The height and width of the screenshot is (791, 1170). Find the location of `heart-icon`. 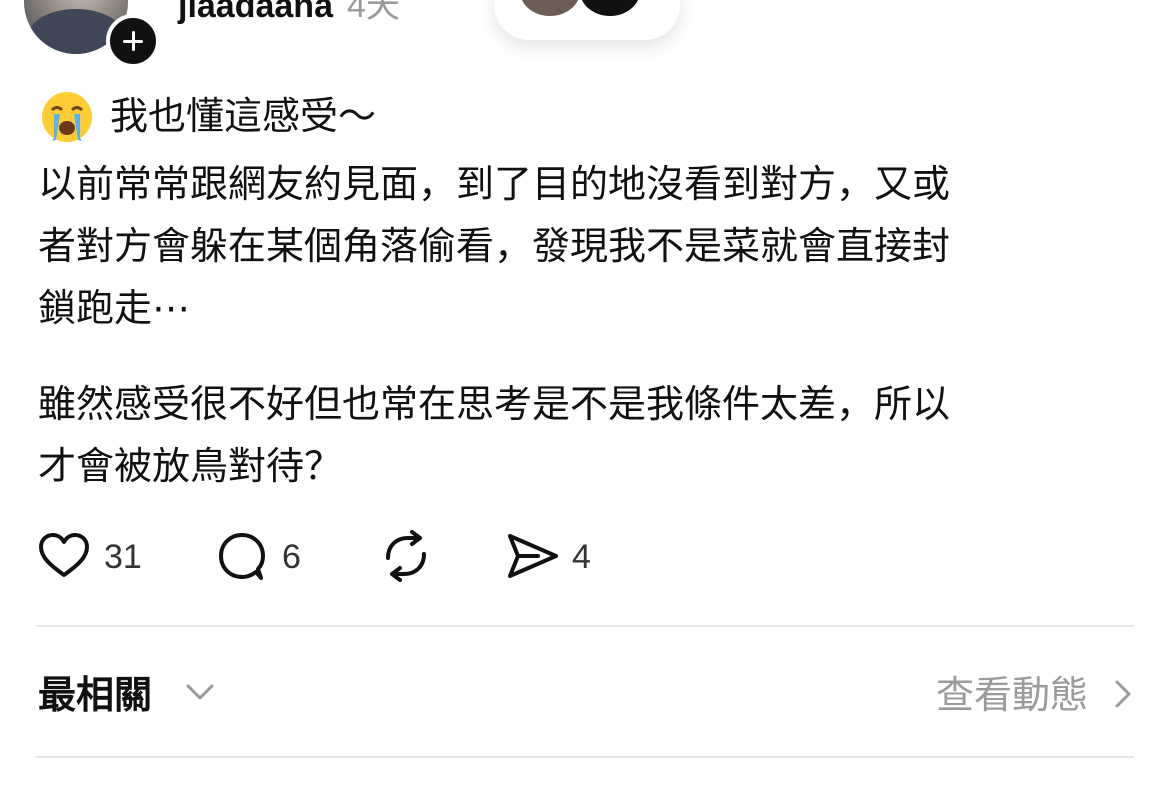

heart-icon is located at coordinates (64, 556).